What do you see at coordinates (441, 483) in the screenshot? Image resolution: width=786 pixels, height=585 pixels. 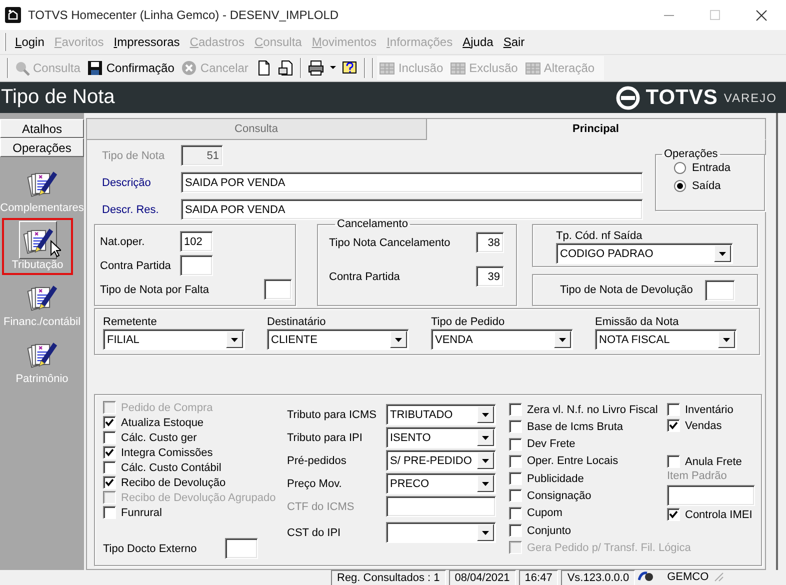 I see `dropdown: PRECO` at bounding box center [441, 483].